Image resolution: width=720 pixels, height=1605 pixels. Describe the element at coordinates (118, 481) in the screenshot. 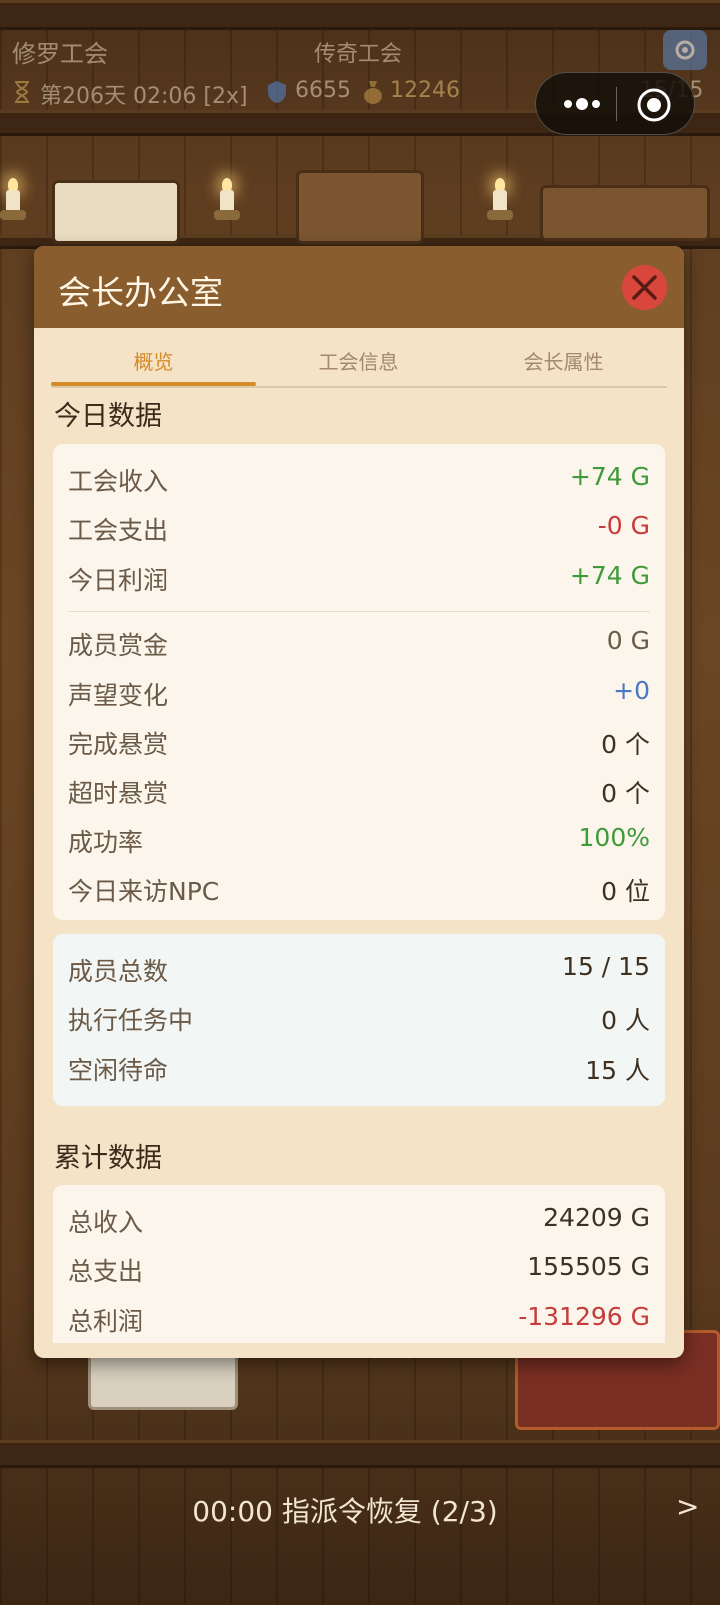

I see `stat-label: 工会收入` at that location.